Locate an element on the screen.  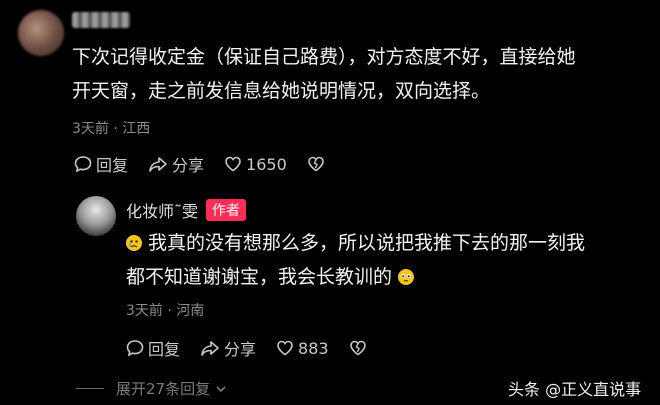
author-badge: 作者 is located at coordinates (226, 210).